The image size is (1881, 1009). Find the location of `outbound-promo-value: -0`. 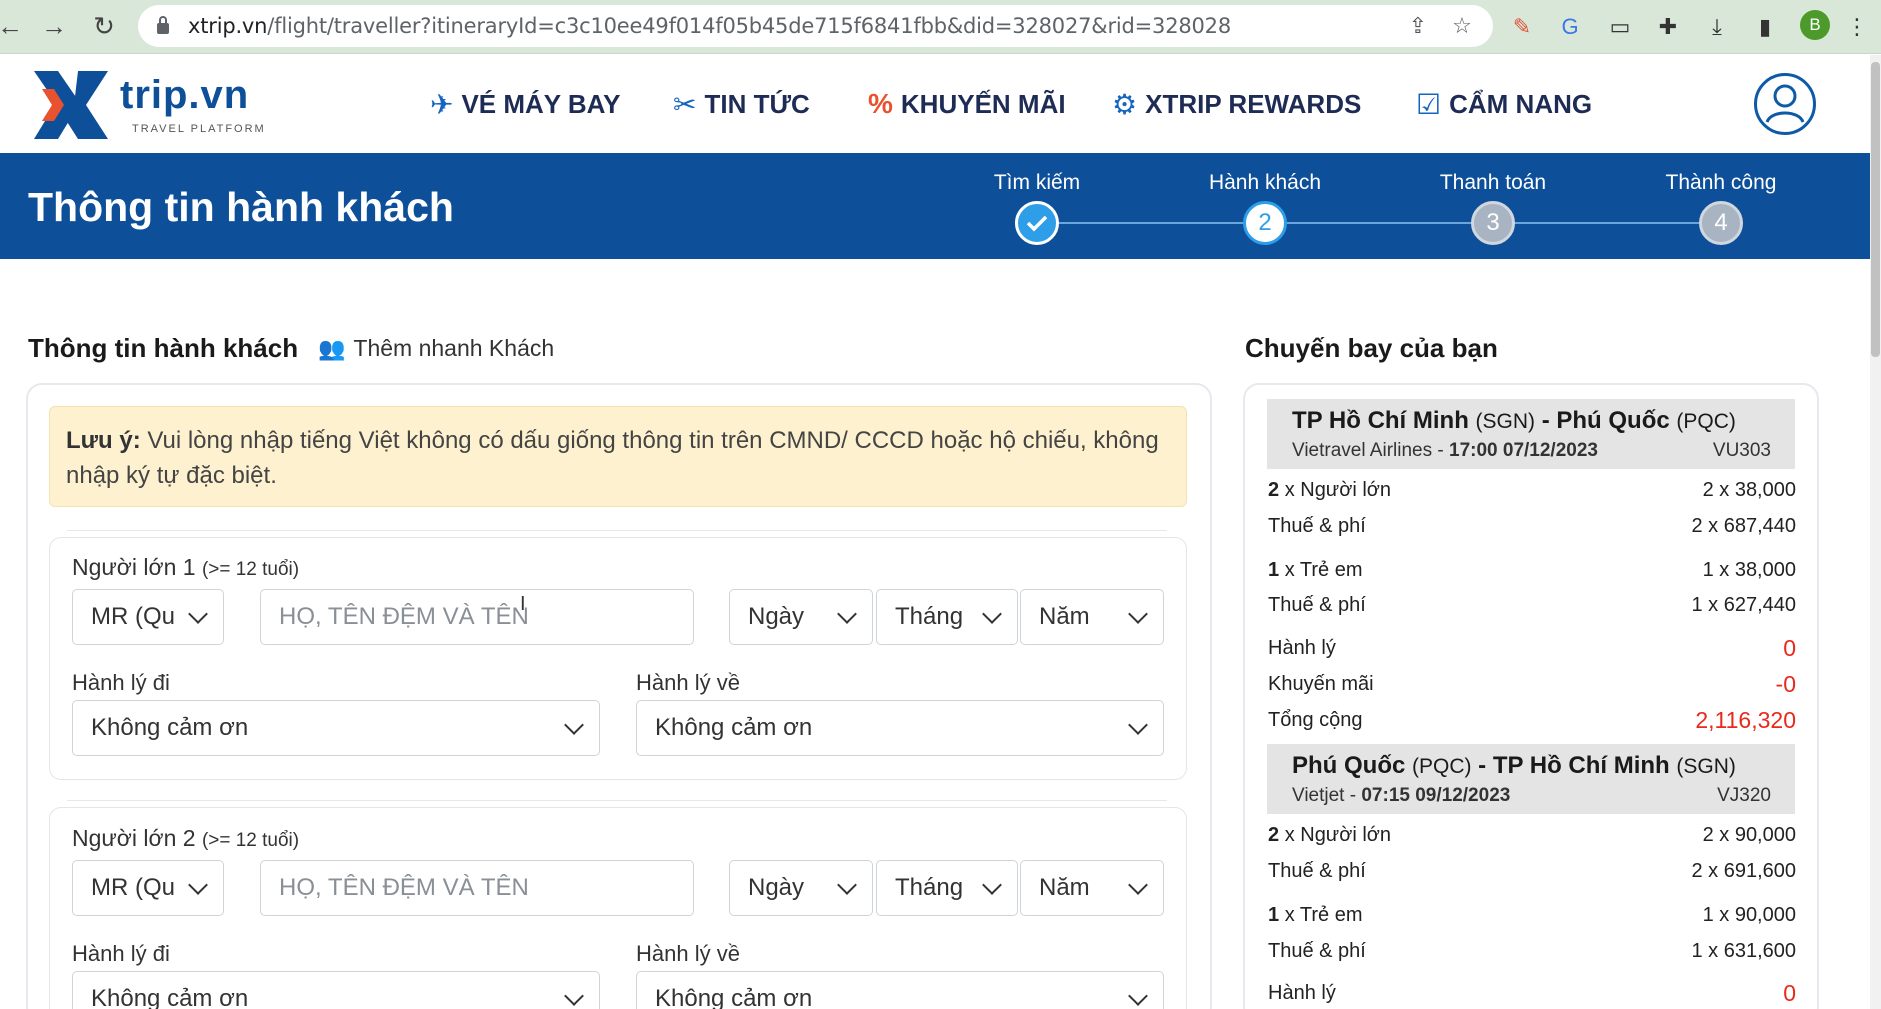

outbound-promo-value: -0 is located at coordinates (1785, 684).